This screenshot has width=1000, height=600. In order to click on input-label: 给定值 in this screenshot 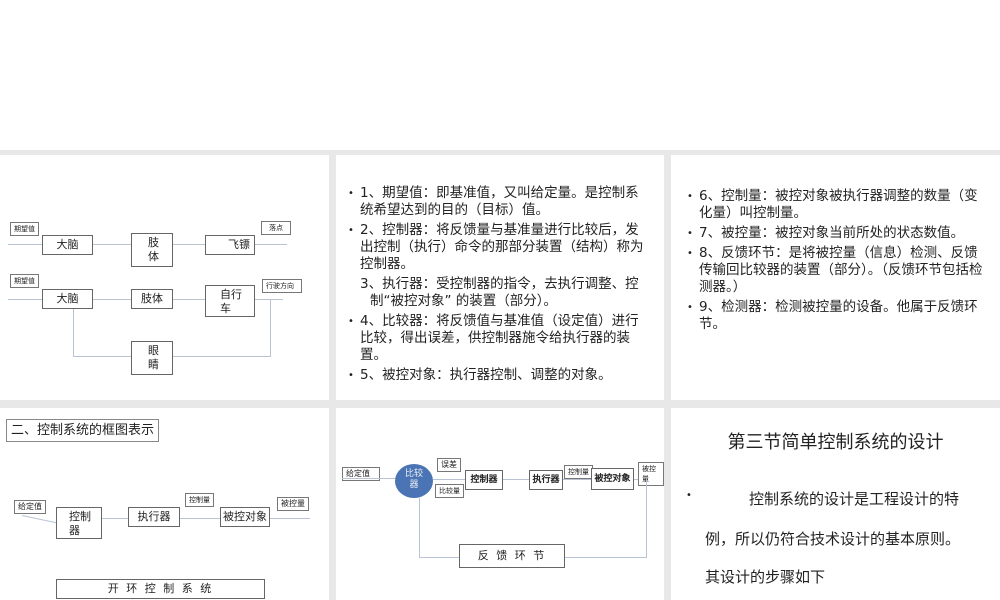, I will do `click(30, 507)`.